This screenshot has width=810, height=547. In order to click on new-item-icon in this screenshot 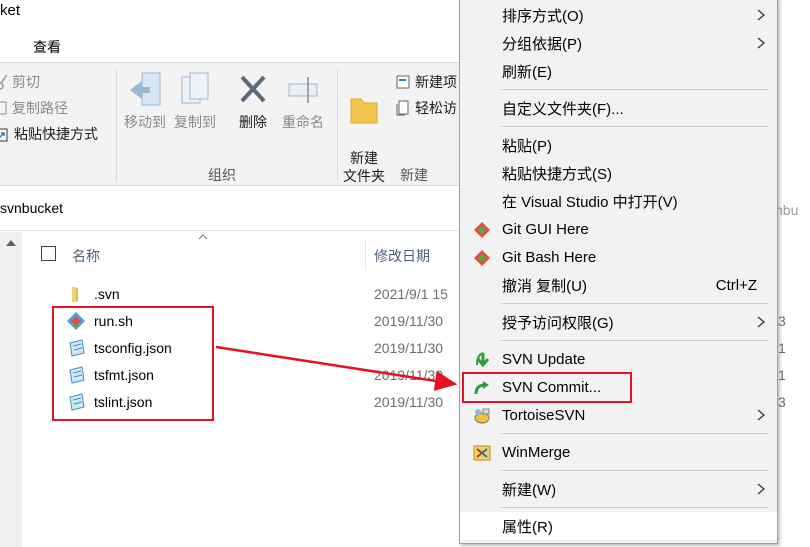, I will do `click(403, 82)`.